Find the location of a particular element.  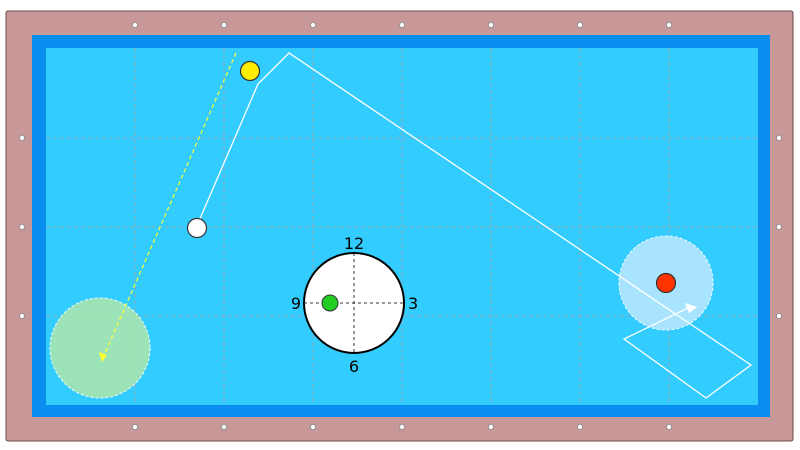

object-ball-yellow is located at coordinates (250, 71).